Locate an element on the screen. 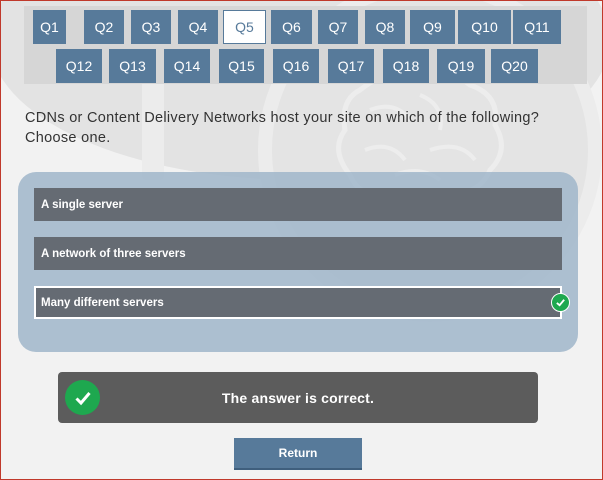 The image size is (603, 480). question-nav-q6: Q6 is located at coordinates (291, 27).